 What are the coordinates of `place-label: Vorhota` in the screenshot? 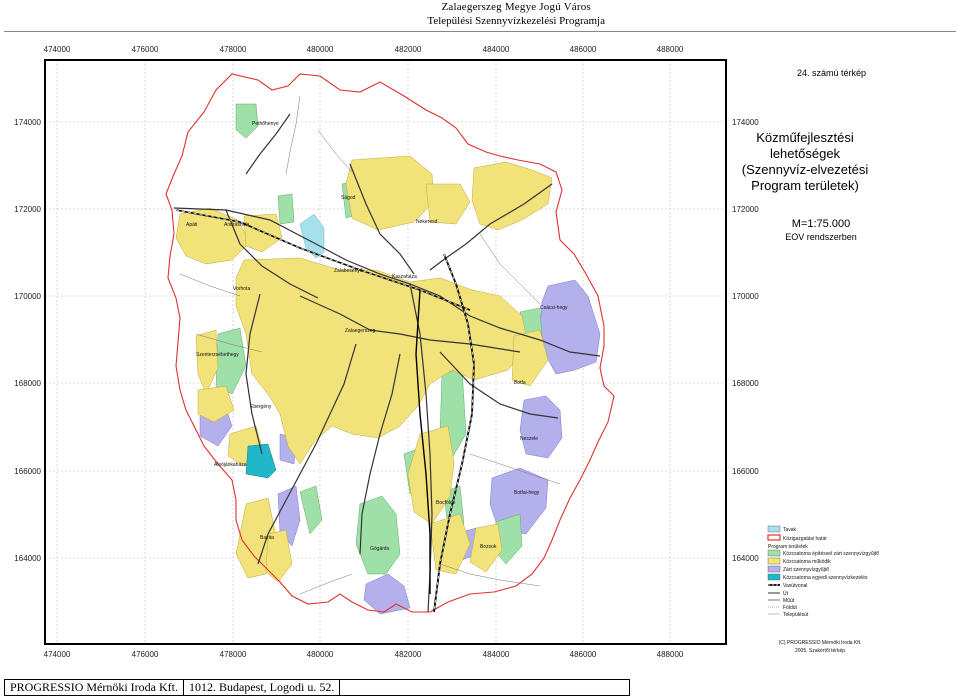 It's located at (241, 289).